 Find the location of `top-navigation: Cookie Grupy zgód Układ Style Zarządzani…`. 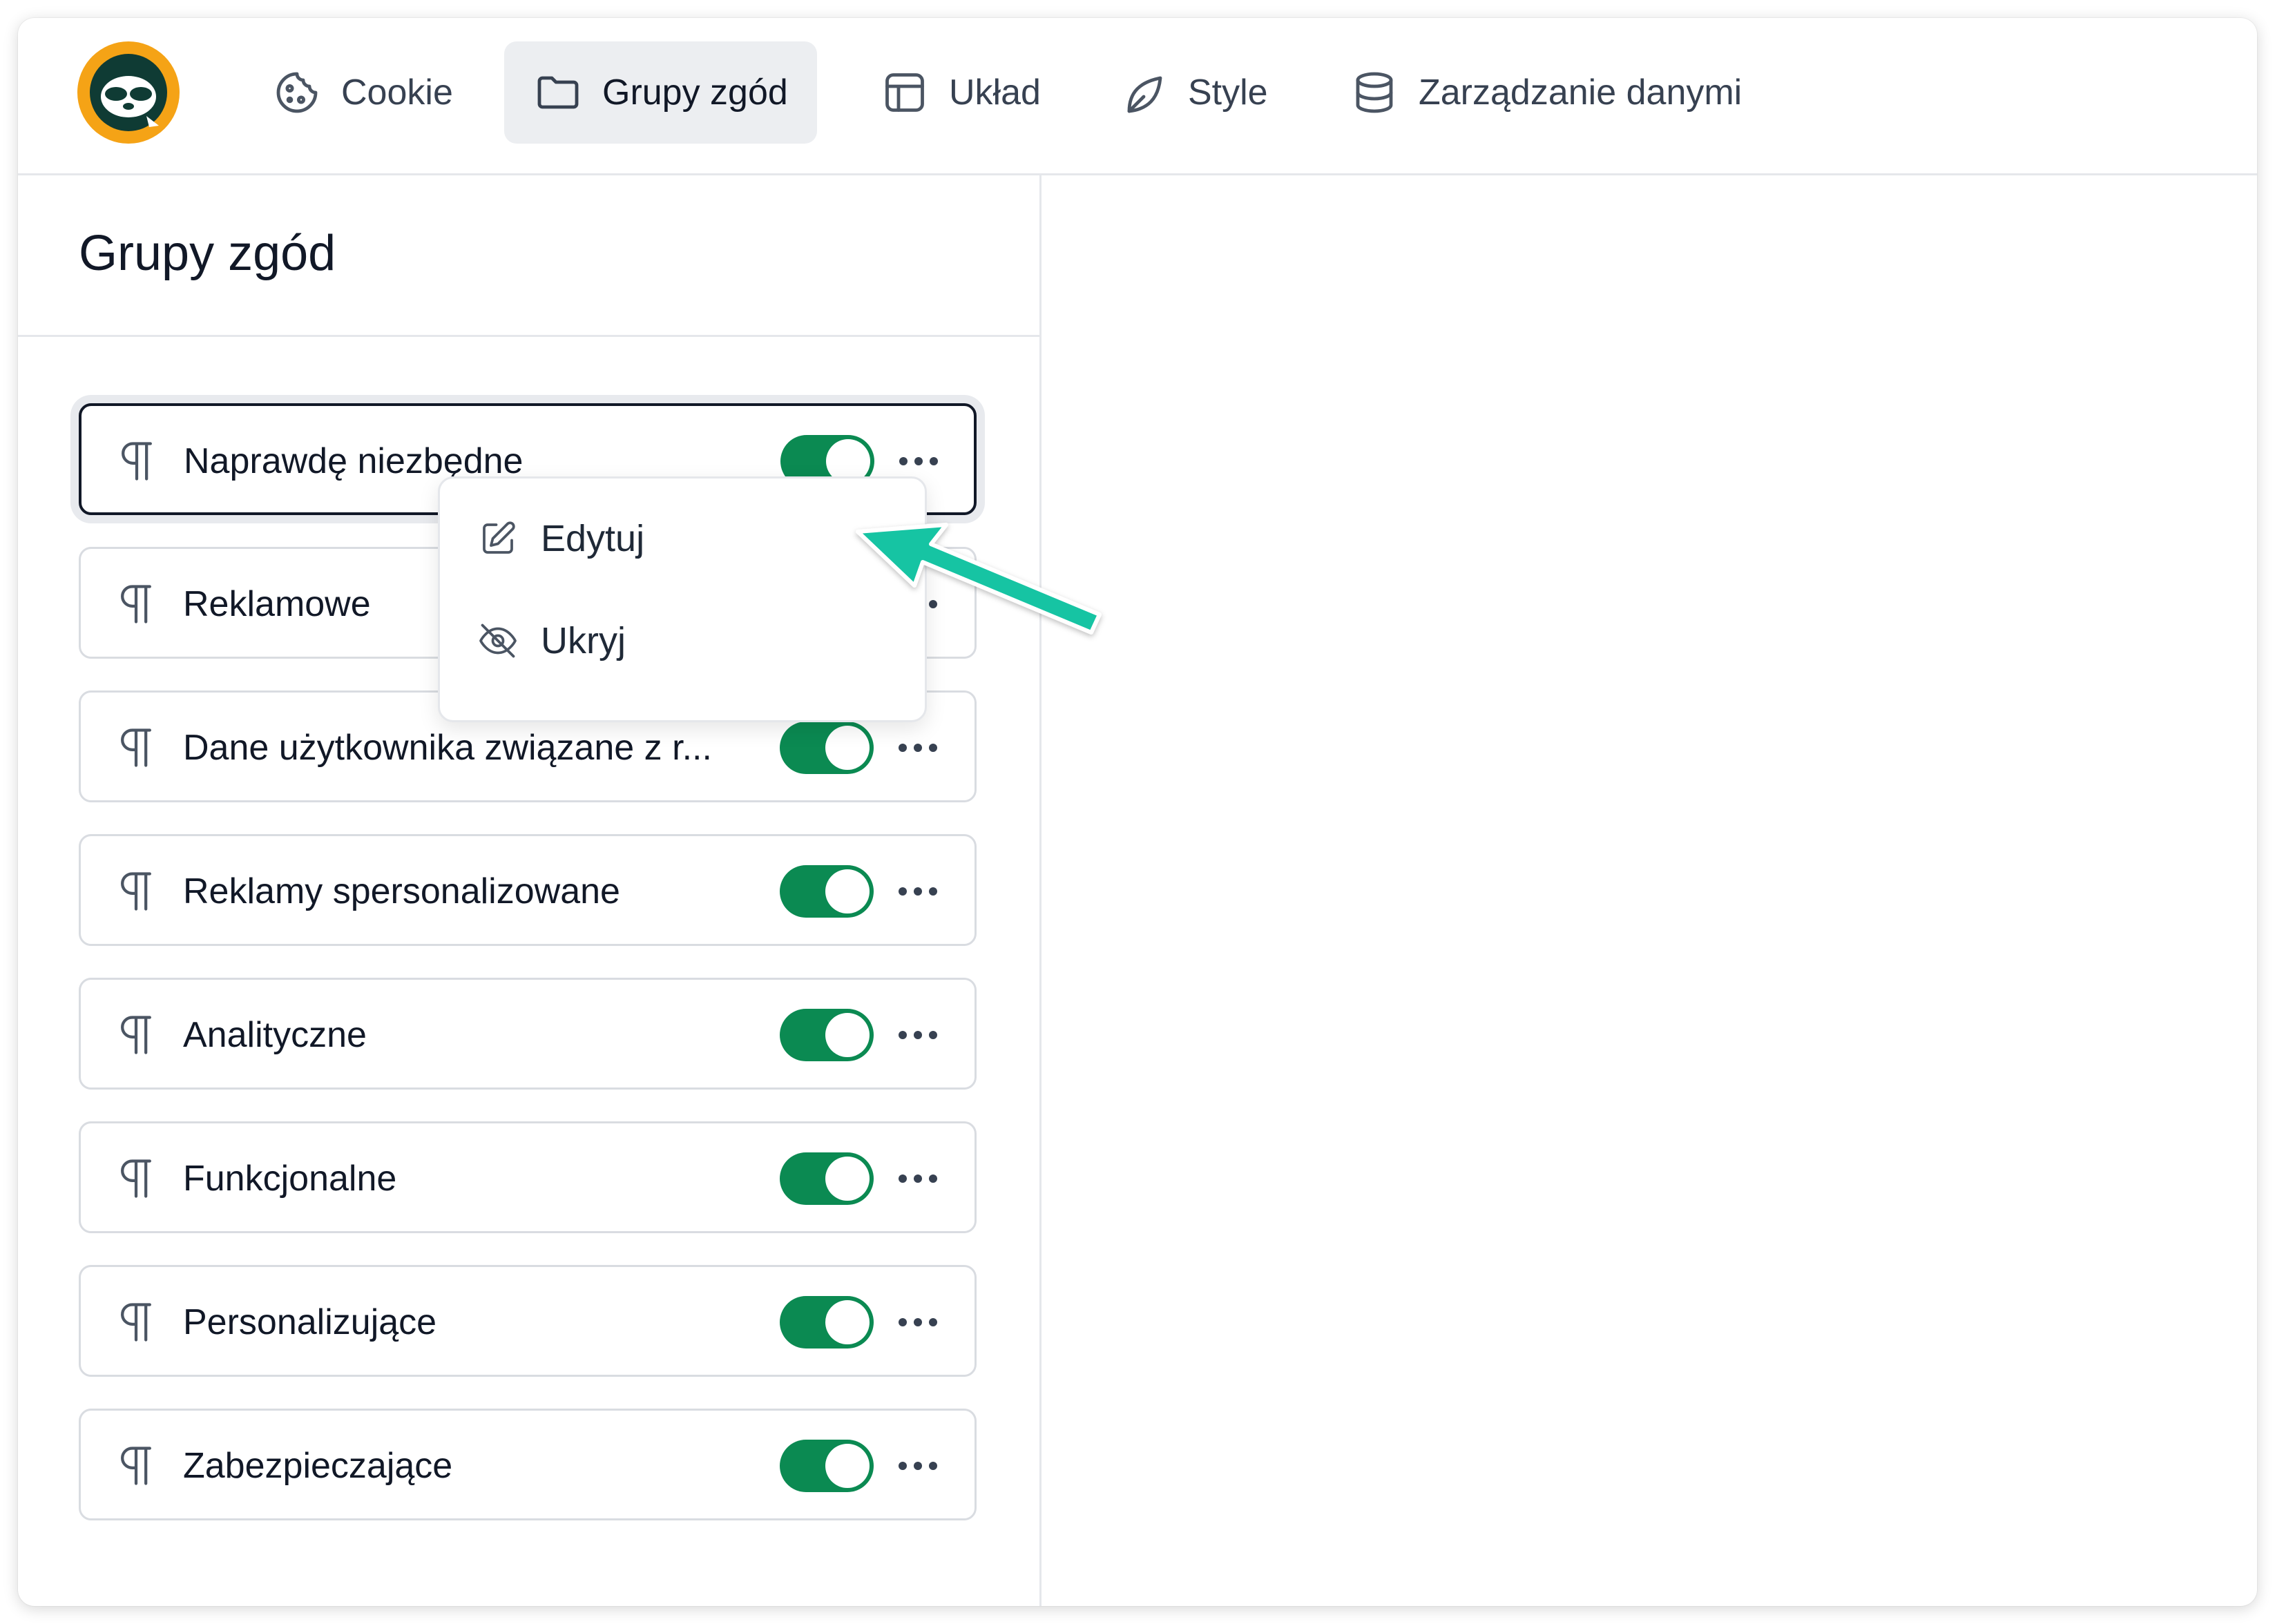

top-navigation: Cookie Grupy zgód Układ Style Zarządzani… is located at coordinates (1137, 96).